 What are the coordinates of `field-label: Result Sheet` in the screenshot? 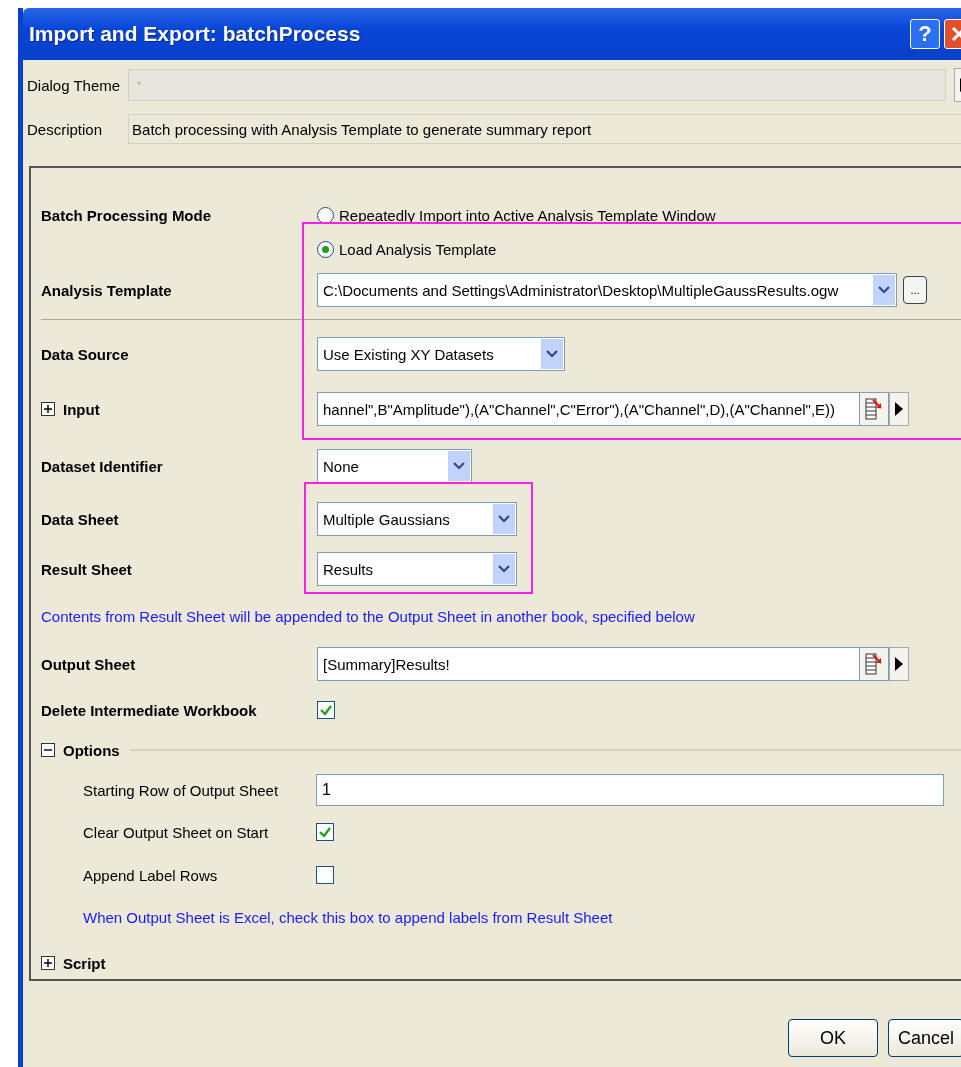 It's located at (87, 569).